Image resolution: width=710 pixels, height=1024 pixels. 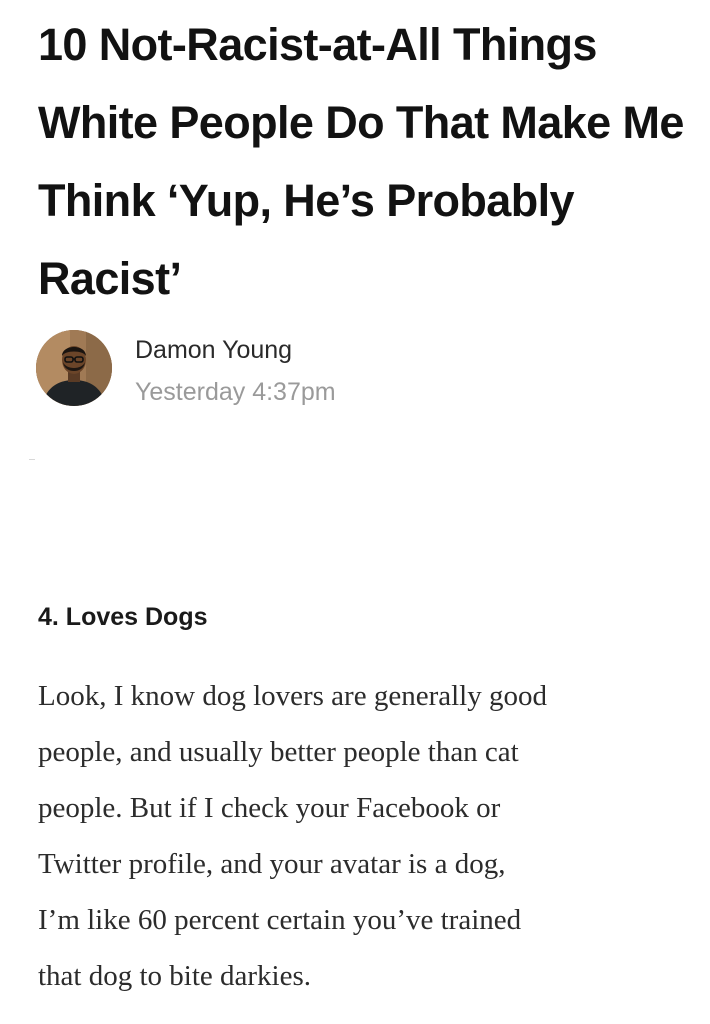 I want to click on divider, so click(x=32, y=459).